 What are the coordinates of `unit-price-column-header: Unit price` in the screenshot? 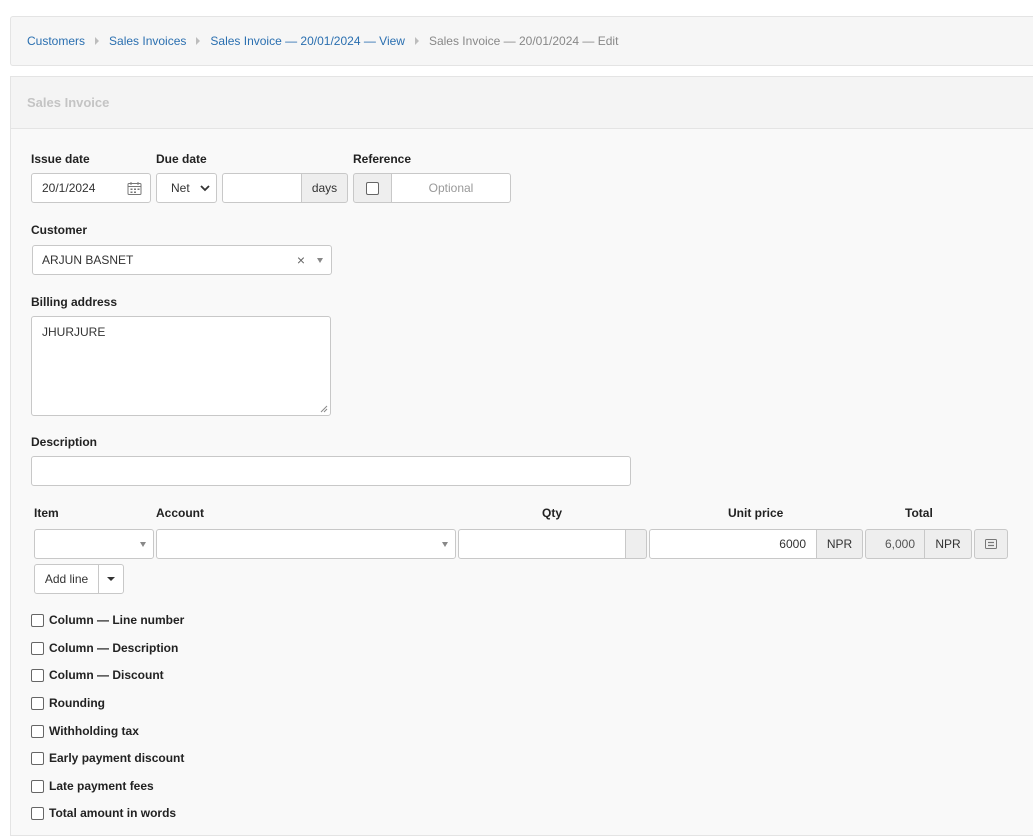 It's located at (756, 513).